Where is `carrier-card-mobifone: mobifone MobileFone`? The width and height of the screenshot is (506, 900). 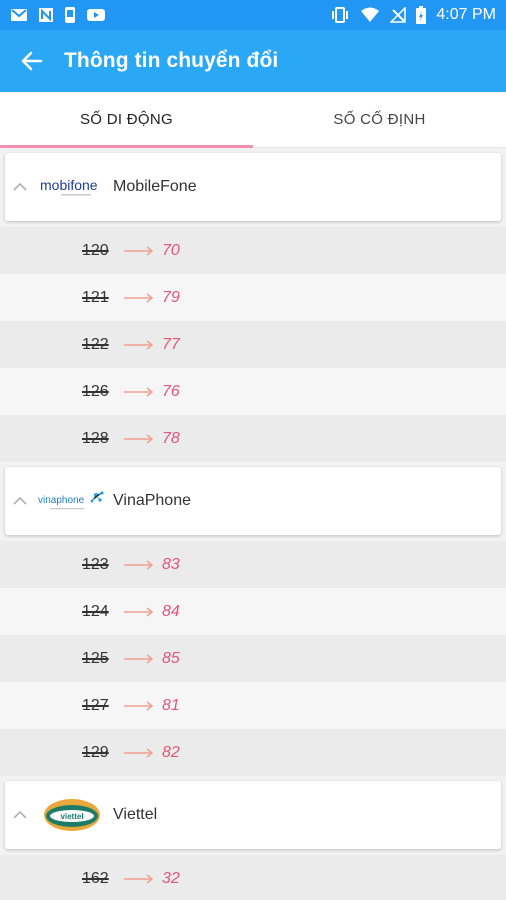 carrier-card-mobifone: mobifone MobileFone is located at coordinates (253, 187).